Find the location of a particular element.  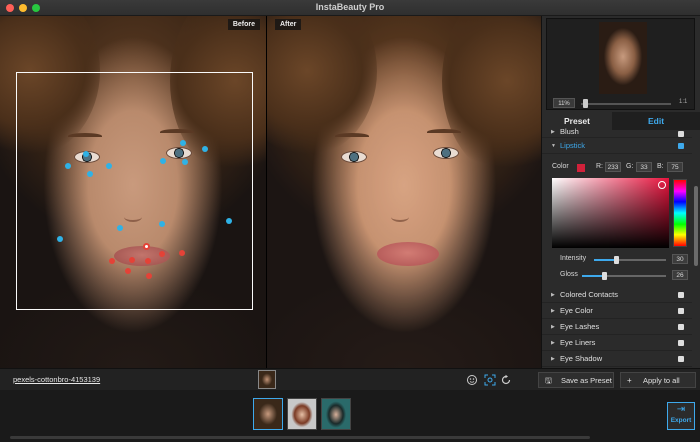

title-bar: InstaBeauty Pro is located at coordinates (350, 8).